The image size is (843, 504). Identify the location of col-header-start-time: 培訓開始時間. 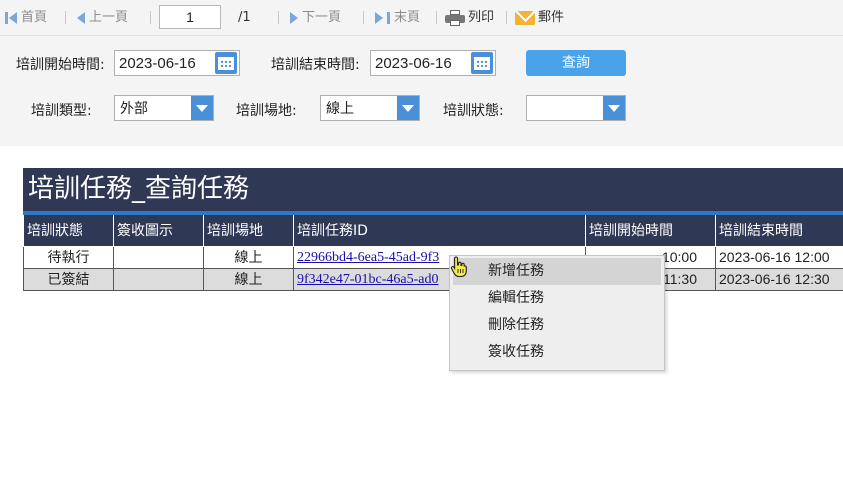
(650, 231).